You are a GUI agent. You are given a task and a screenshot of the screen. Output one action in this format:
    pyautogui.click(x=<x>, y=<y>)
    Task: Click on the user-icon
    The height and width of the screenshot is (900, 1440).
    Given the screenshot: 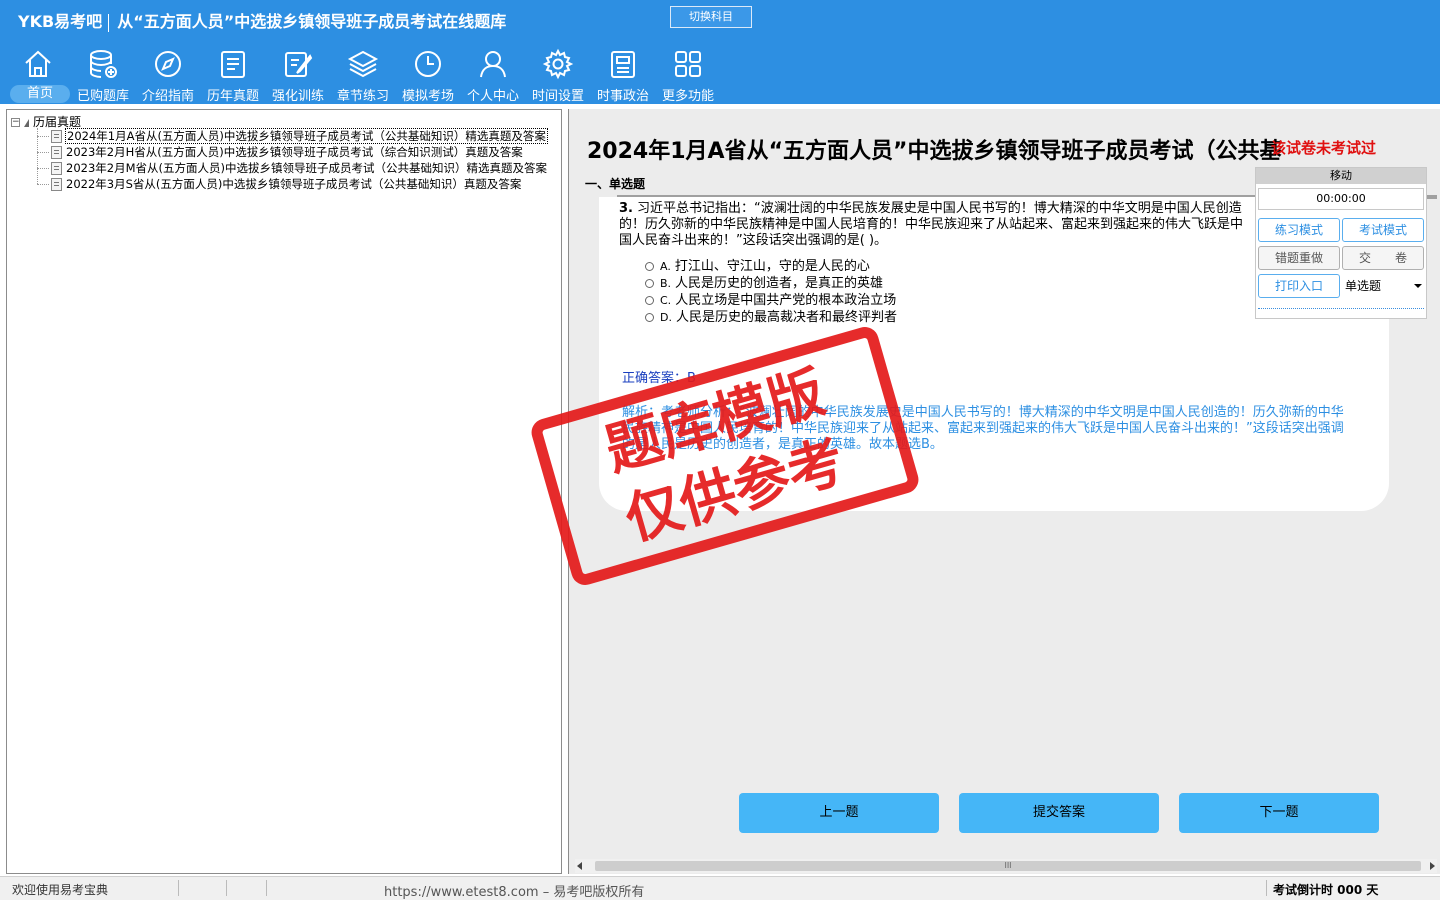 What is the action you would take?
    pyautogui.click(x=493, y=64)
    